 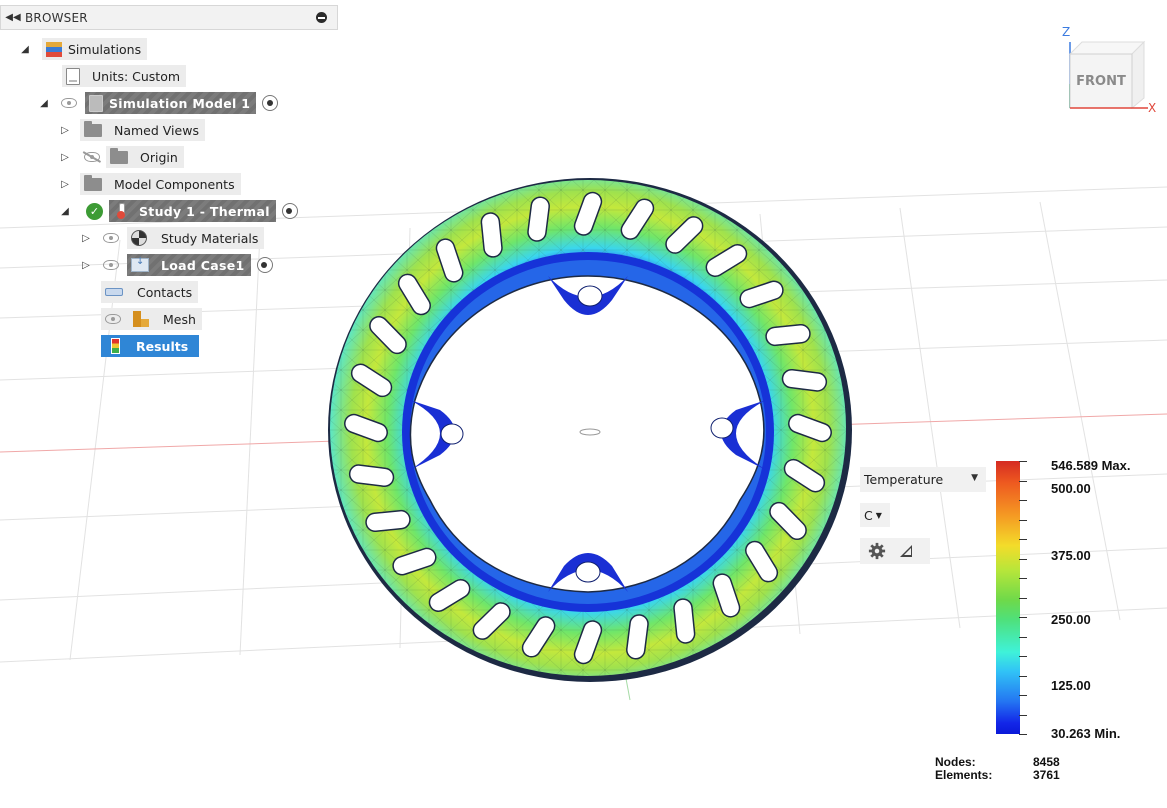 I want to click on result-type-dropdown: Temperature ▼, so click(x=923, y=479).